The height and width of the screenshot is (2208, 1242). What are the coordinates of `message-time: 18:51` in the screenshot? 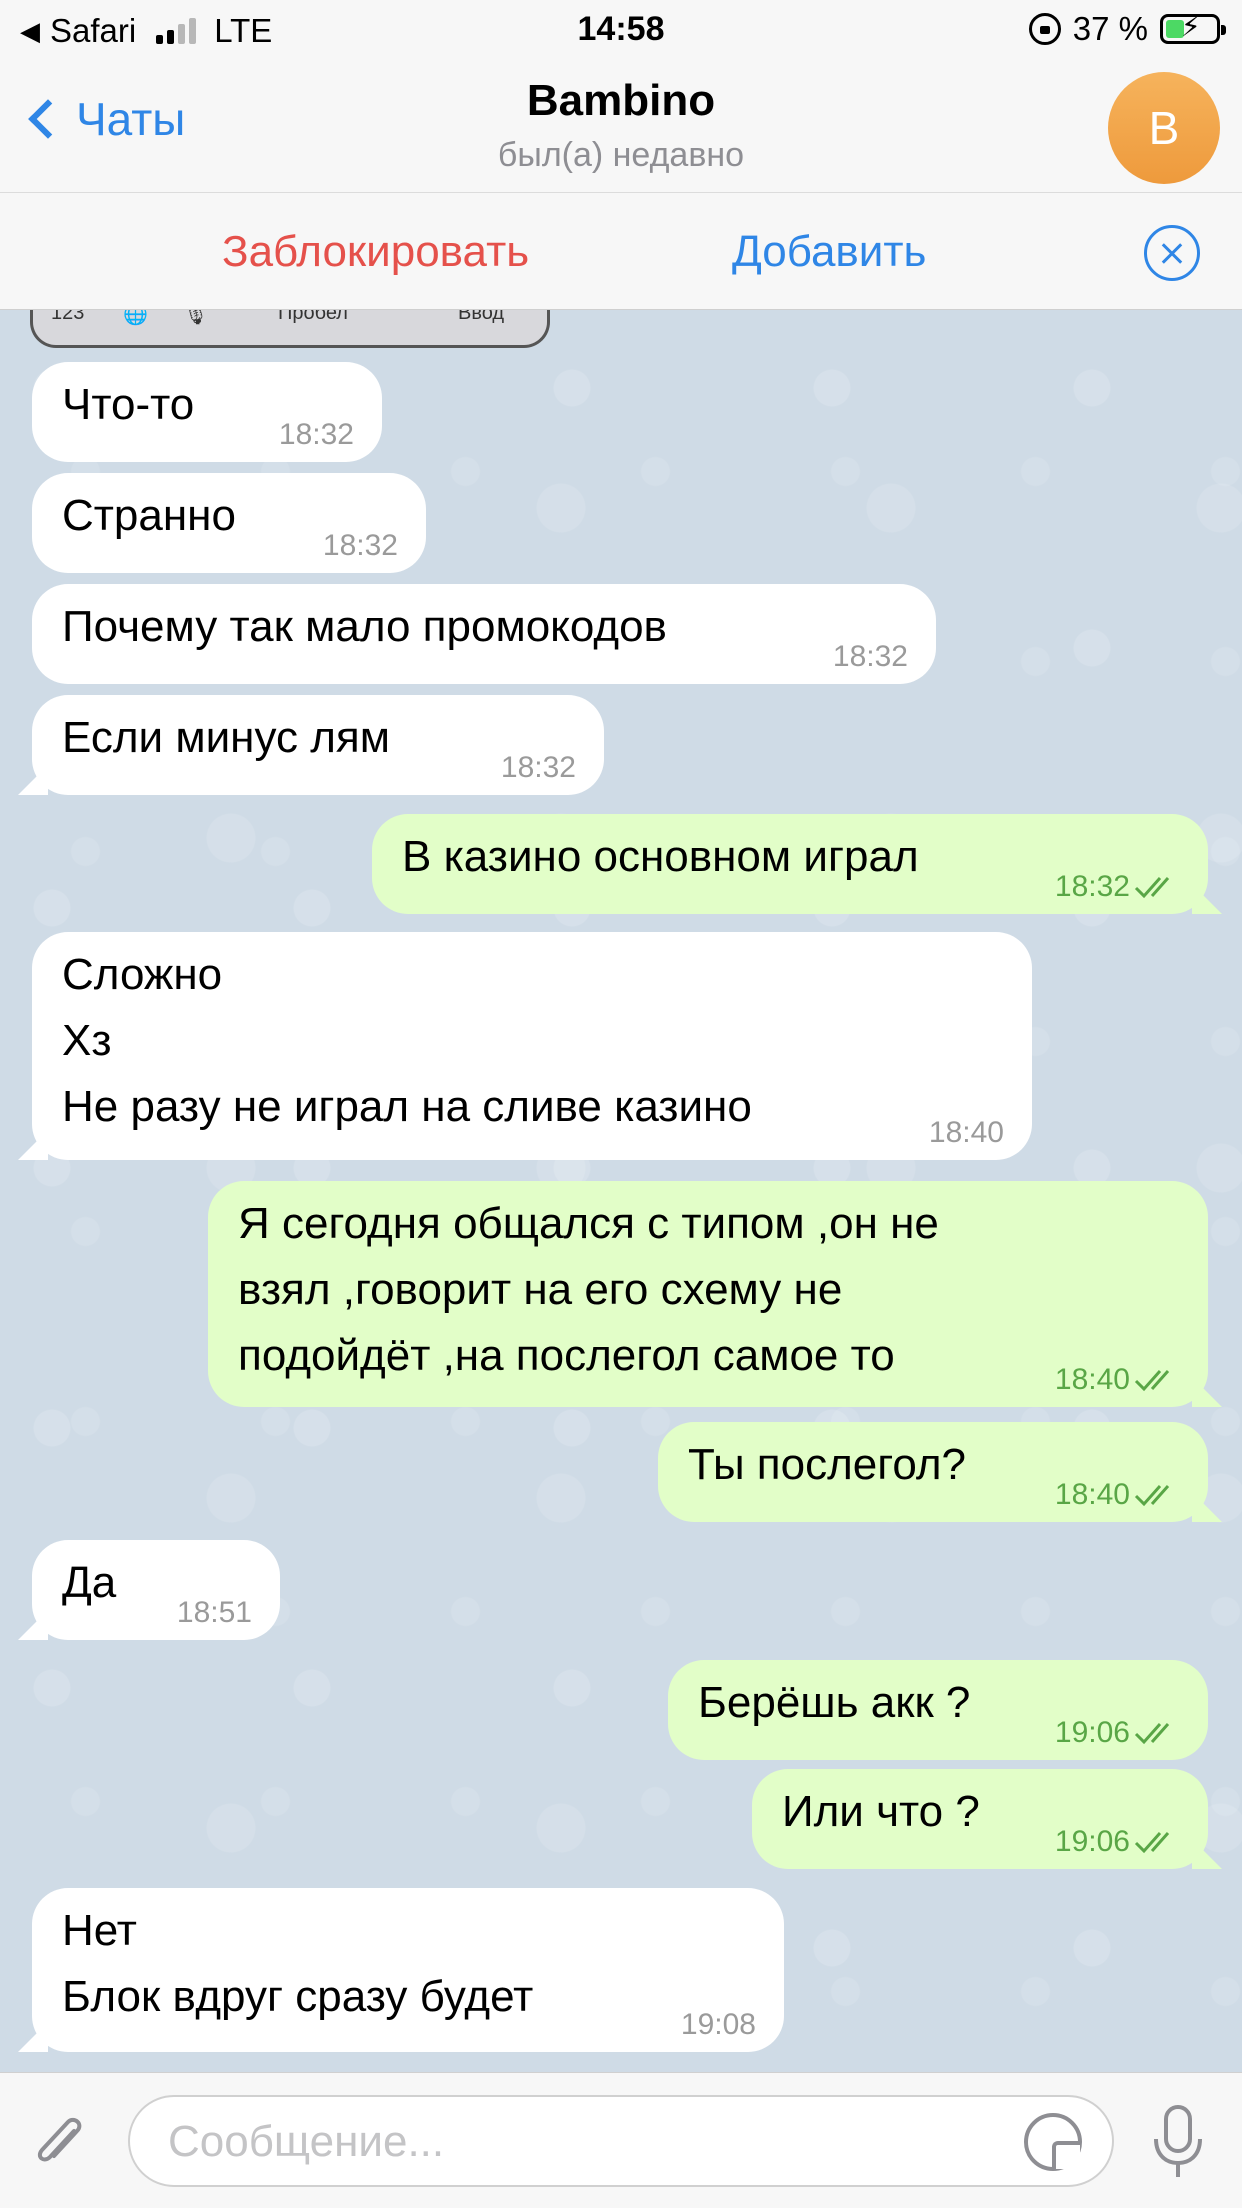 It's located at (214, 1612).